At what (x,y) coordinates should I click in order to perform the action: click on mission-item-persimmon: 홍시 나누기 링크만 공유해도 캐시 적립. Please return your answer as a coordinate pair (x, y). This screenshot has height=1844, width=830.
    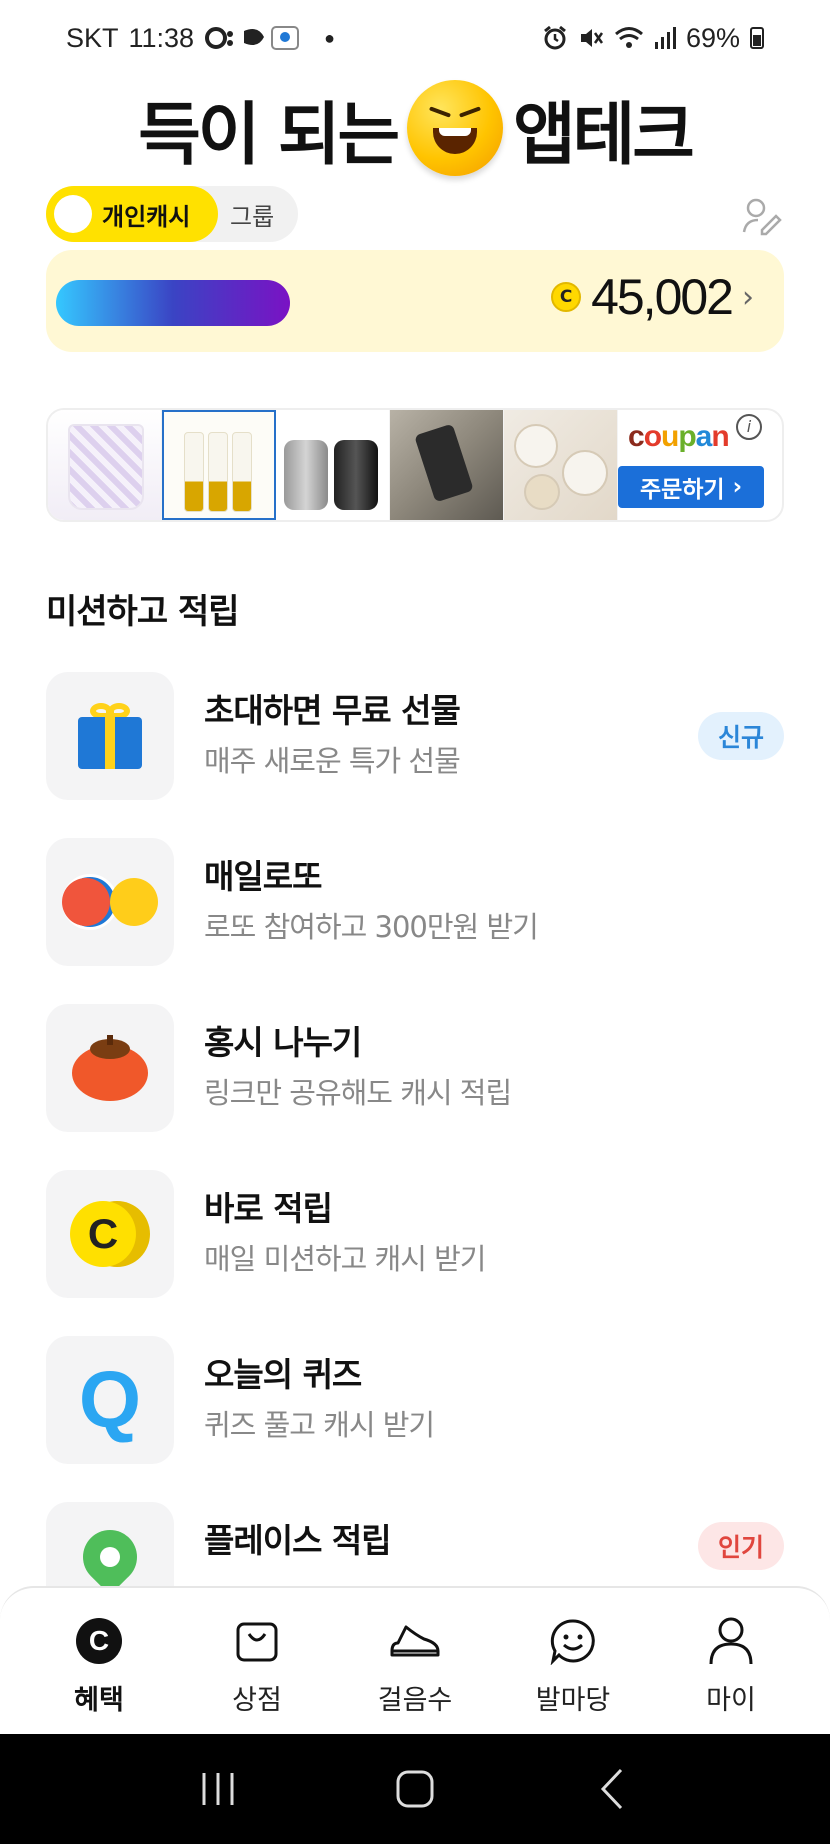
    Looking at the image, I should click on (415, 1087).